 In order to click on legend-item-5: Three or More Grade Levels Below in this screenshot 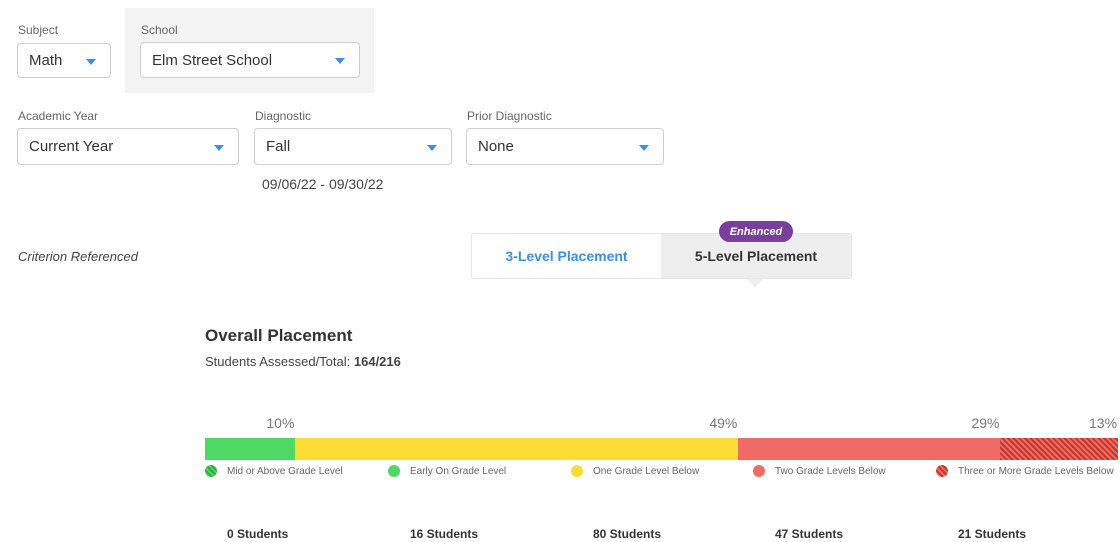, I will do `click(1025, 471)`.